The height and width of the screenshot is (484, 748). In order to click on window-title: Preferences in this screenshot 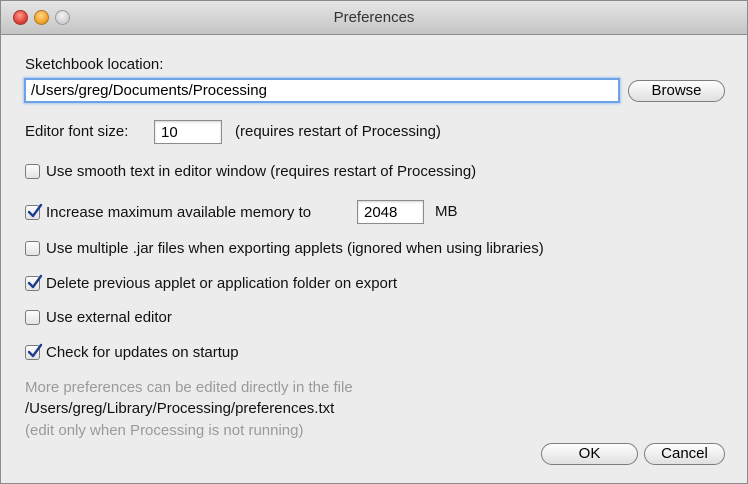, I will do `click(374, 17)`.